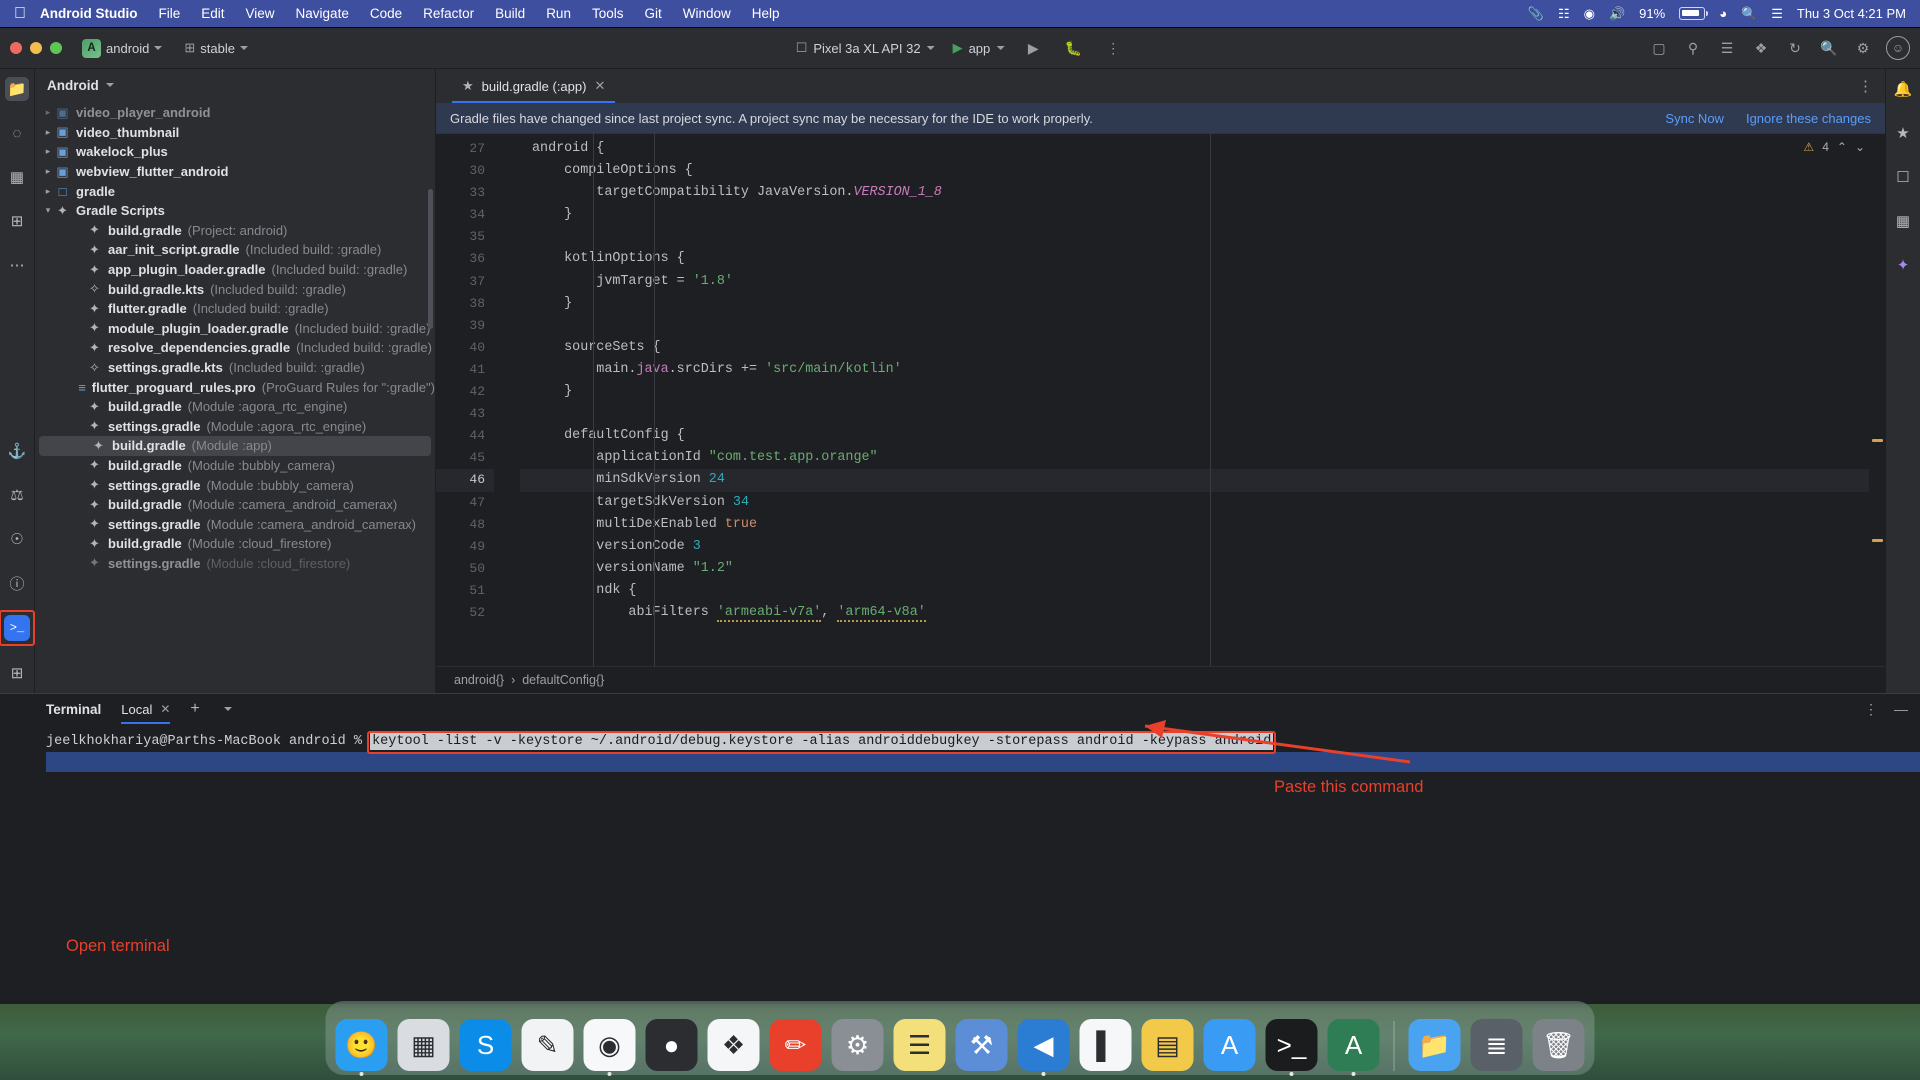 The image size is (1920, 1080). What do you see at coordinates (465, 569) in the screenshot?
I see `line-number: 50` at bounding box center [465, 569].